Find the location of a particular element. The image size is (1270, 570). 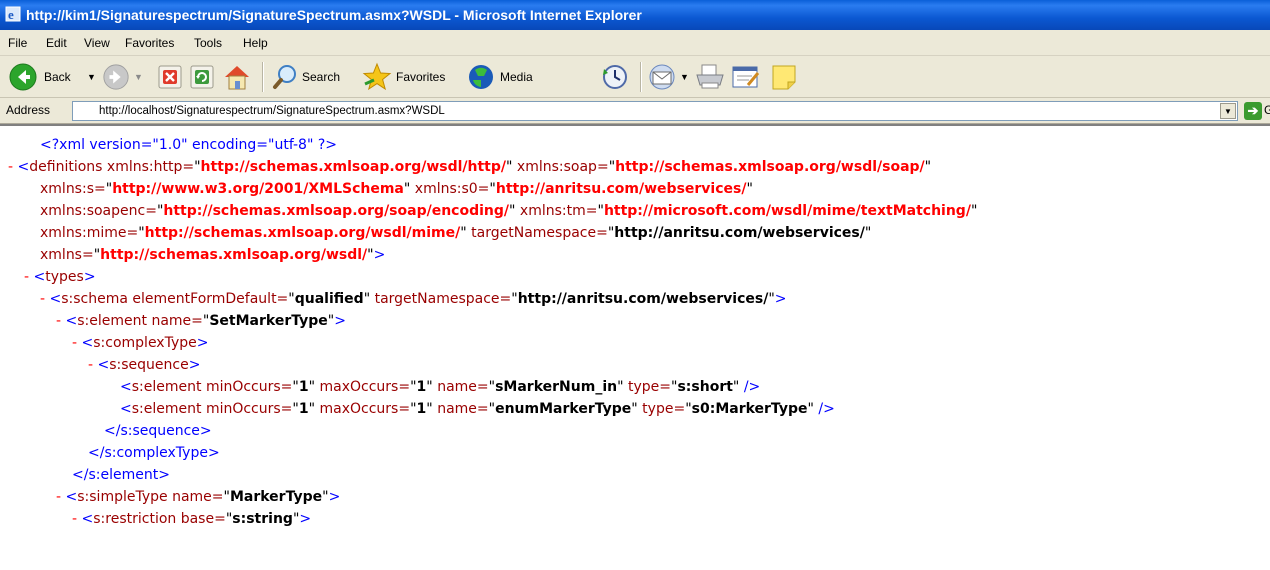

forward-button: ▼ is located at coordinates (124, 77).